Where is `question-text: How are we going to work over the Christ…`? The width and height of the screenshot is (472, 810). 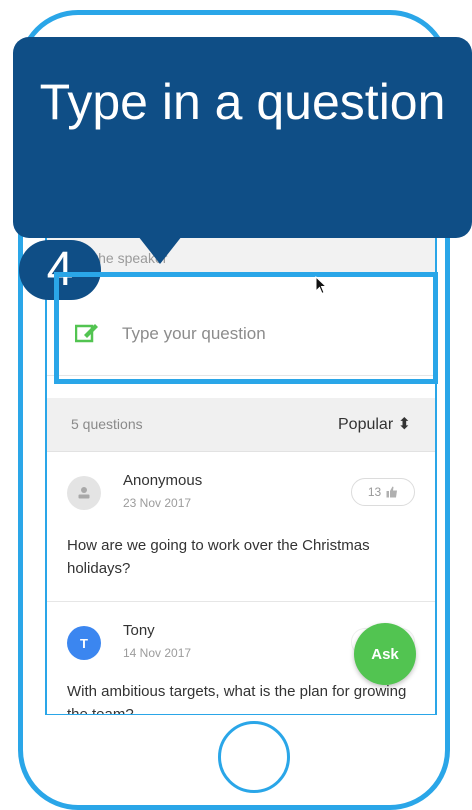 question-text: How are we going to work over the Christ… is located at coordinates (218, 557).